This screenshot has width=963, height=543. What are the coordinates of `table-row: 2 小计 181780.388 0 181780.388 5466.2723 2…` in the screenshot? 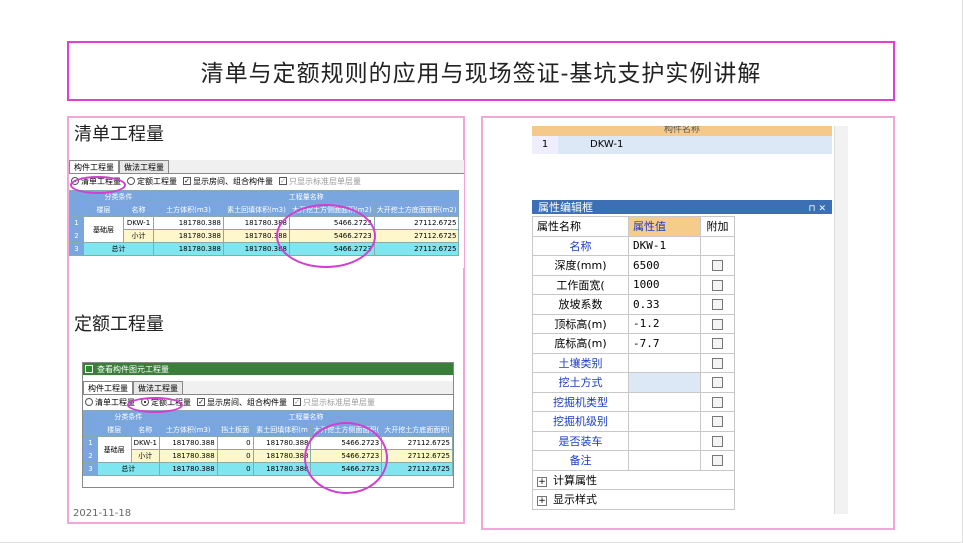 It's located at (268, 456).